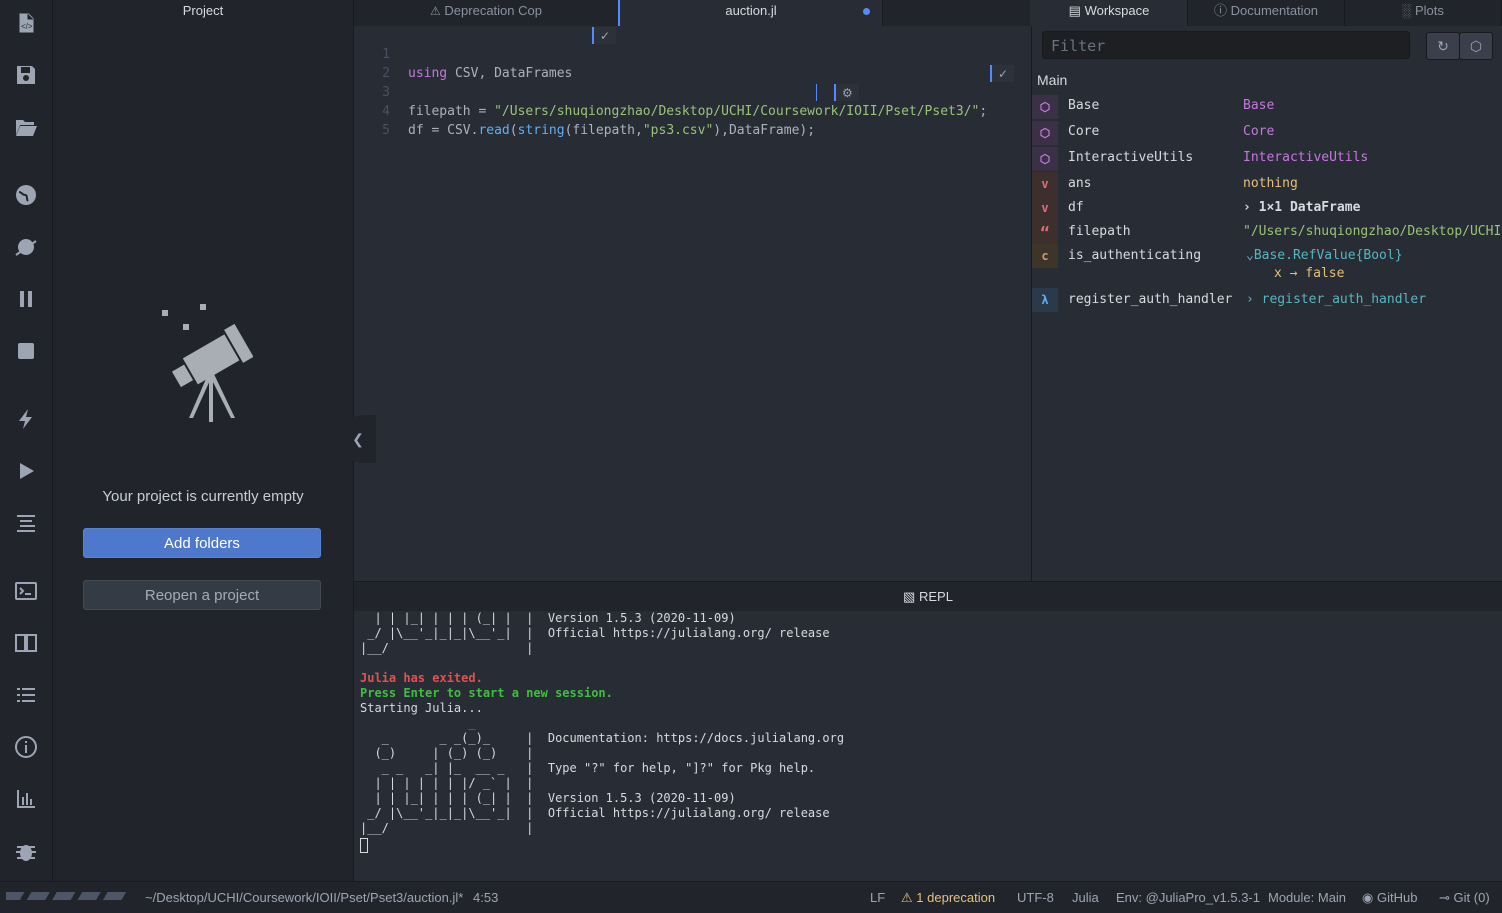  I want to click on variable-value: nothing, so click(1270, 183).